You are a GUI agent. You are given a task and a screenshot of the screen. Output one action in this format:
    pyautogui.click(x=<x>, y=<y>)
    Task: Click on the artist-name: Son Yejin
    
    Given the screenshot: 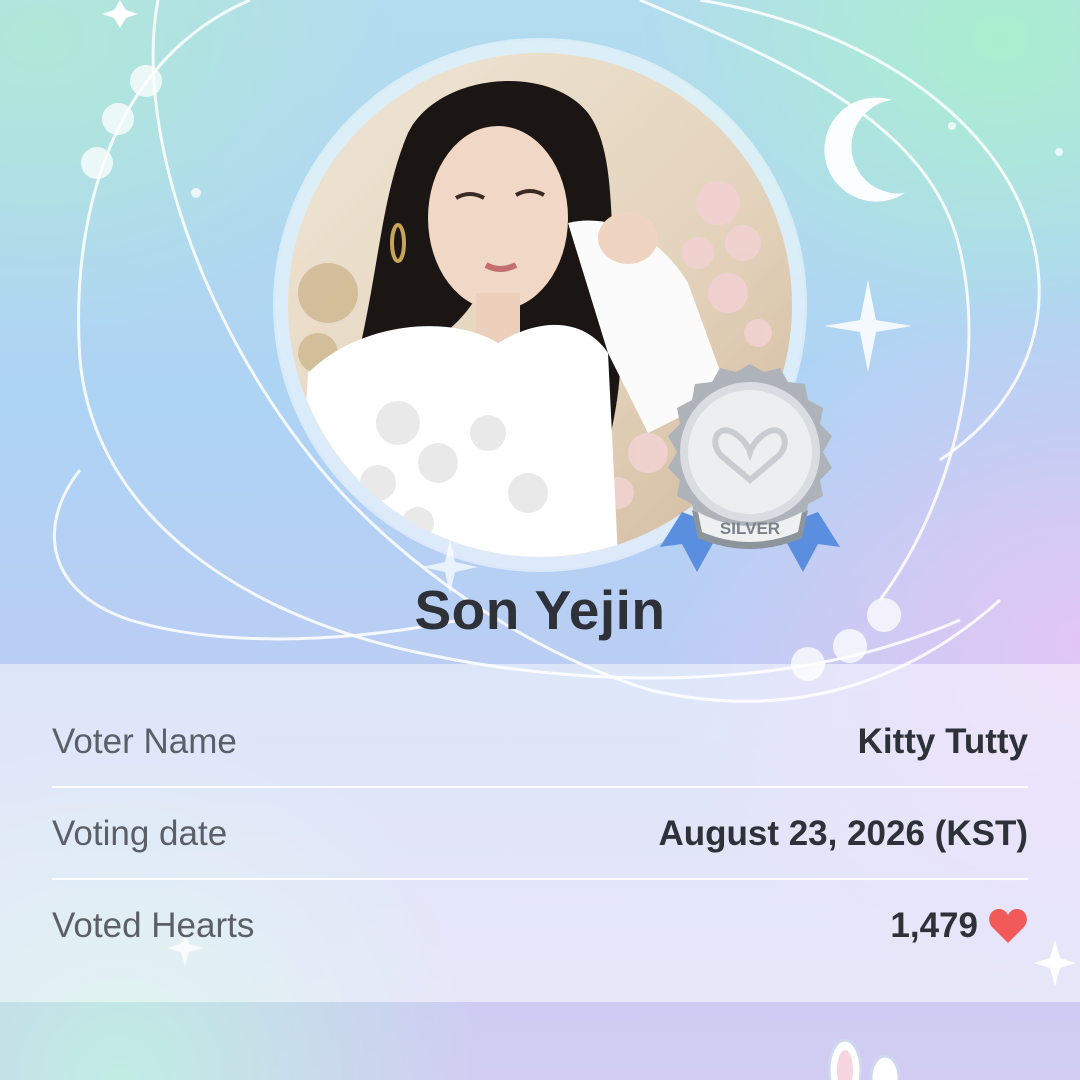 What is the action you would take?
    pyautogui.click(x=540, y=610)
    